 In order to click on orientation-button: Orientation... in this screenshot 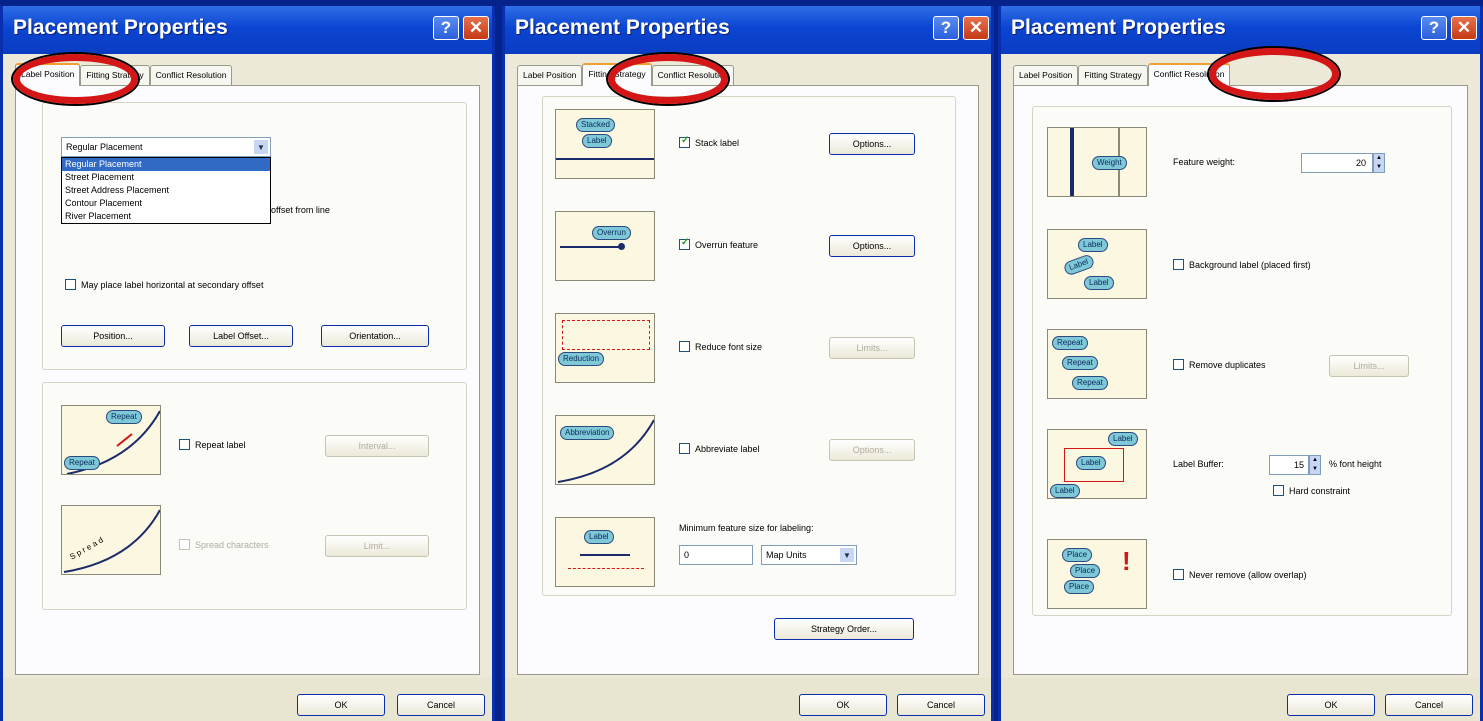, I will do `click(375, 336)`.